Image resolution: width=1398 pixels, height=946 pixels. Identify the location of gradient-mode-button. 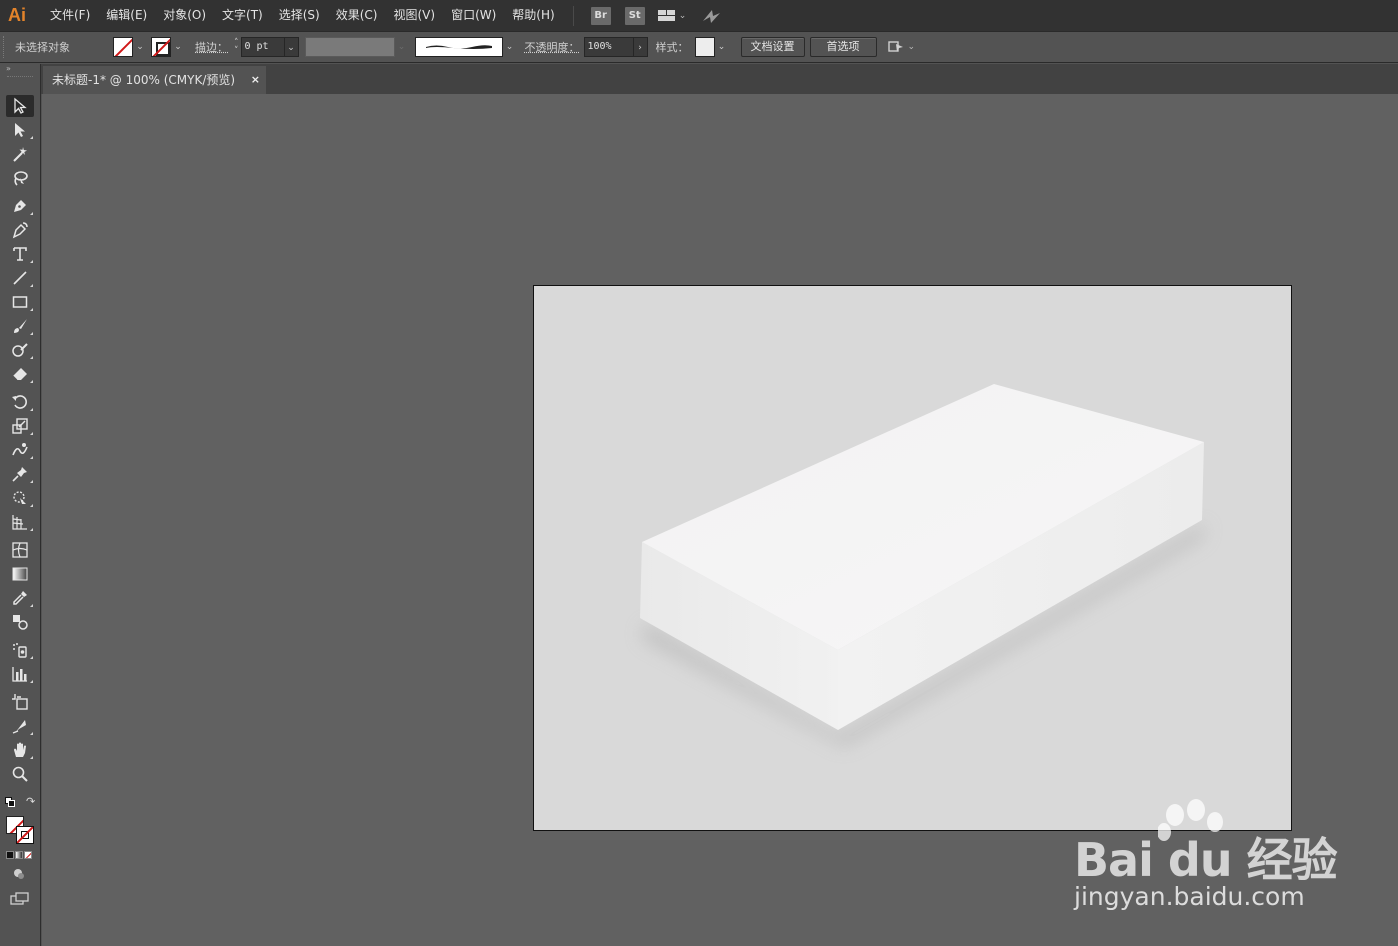
(19, 855).